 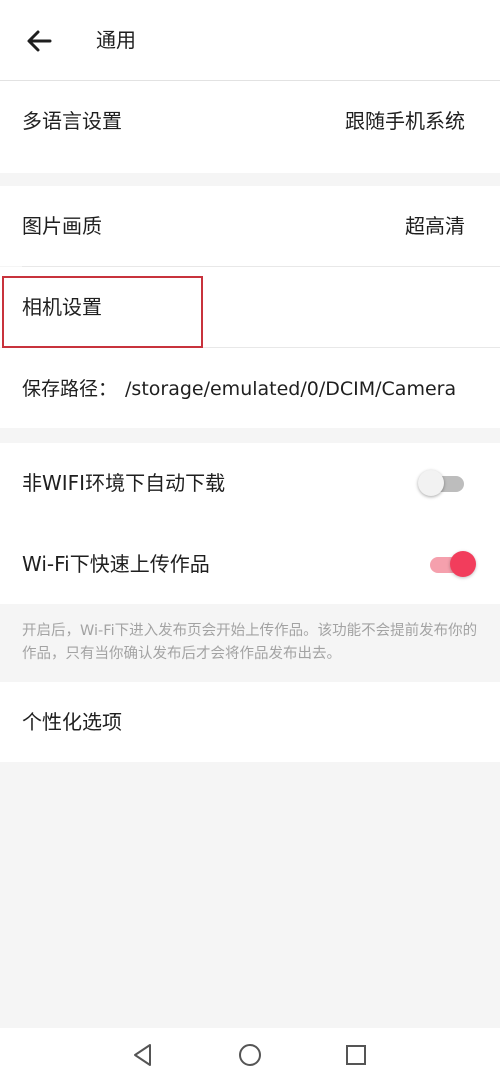 I want to click on page-title: 通用, so click(x=116, y=40).